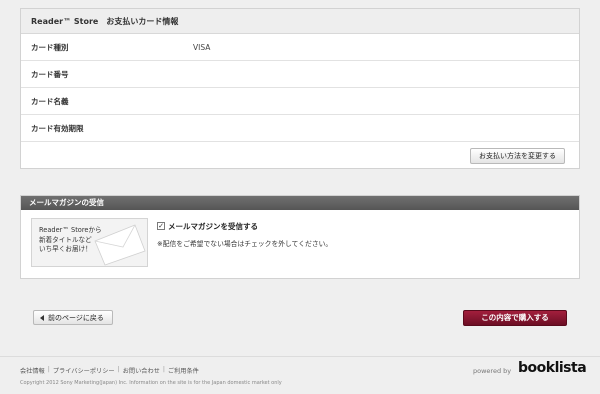 The height and width of the screenshot is (394, 600). What do you see at coordinates (202, 47) in the screenshot?
I see `card-type-value: VISA` at bounding box center [202, 47].